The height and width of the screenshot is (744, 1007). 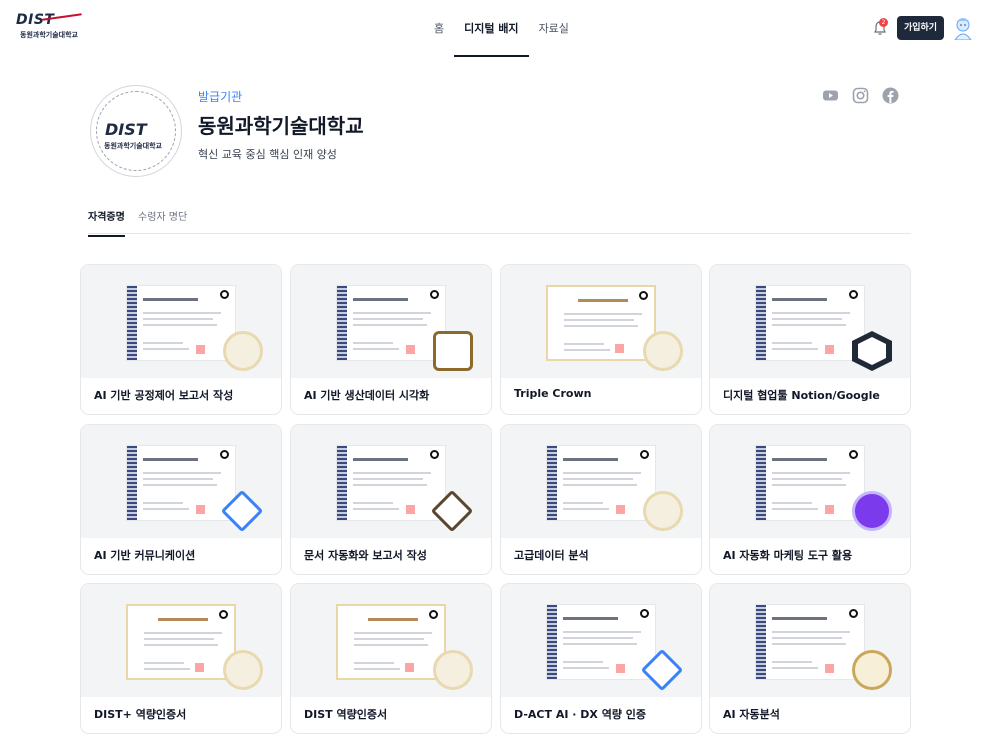 I want to click on nav-item-home: 홈, so click(x=439, y=29).